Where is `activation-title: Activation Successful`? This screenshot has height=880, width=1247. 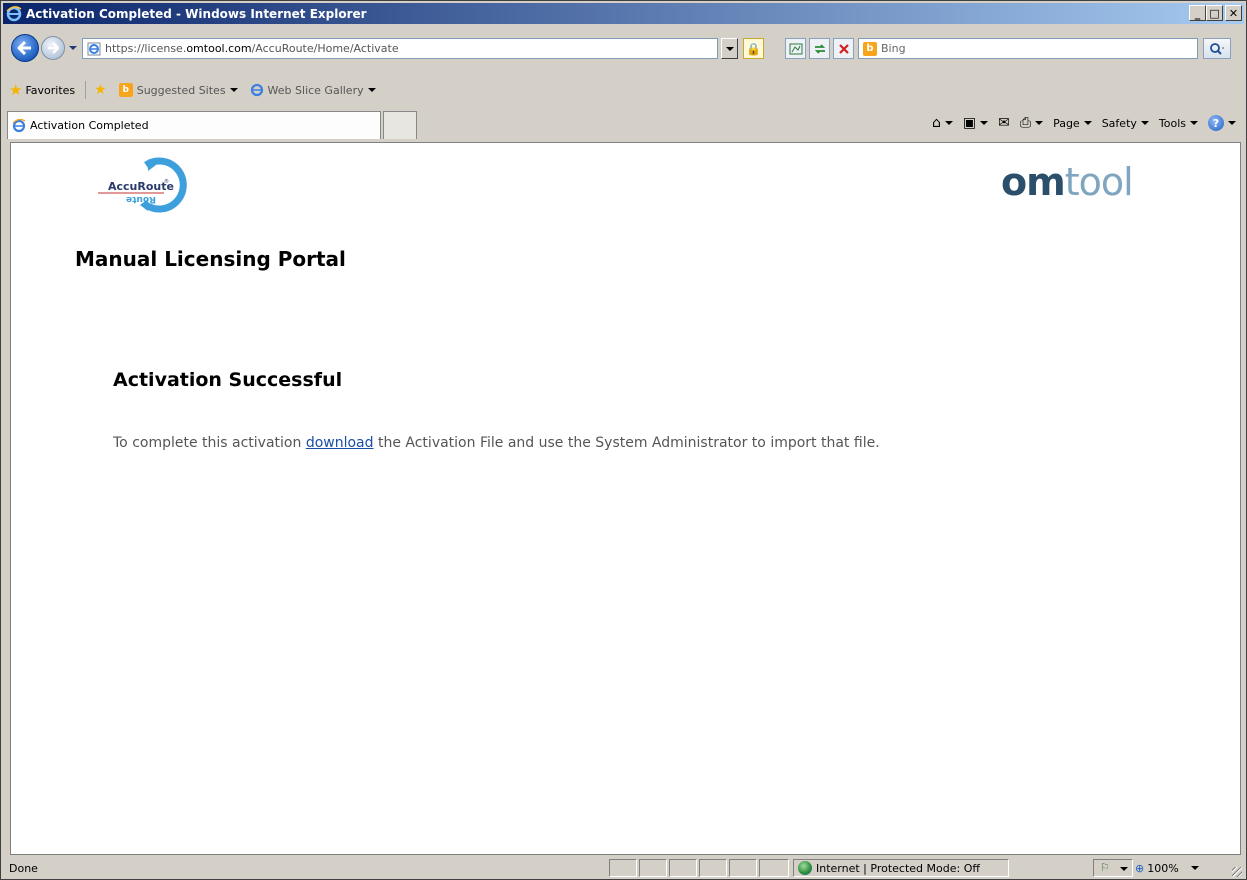
activation-title: Activation Successful is located at coordinates (228, 380).